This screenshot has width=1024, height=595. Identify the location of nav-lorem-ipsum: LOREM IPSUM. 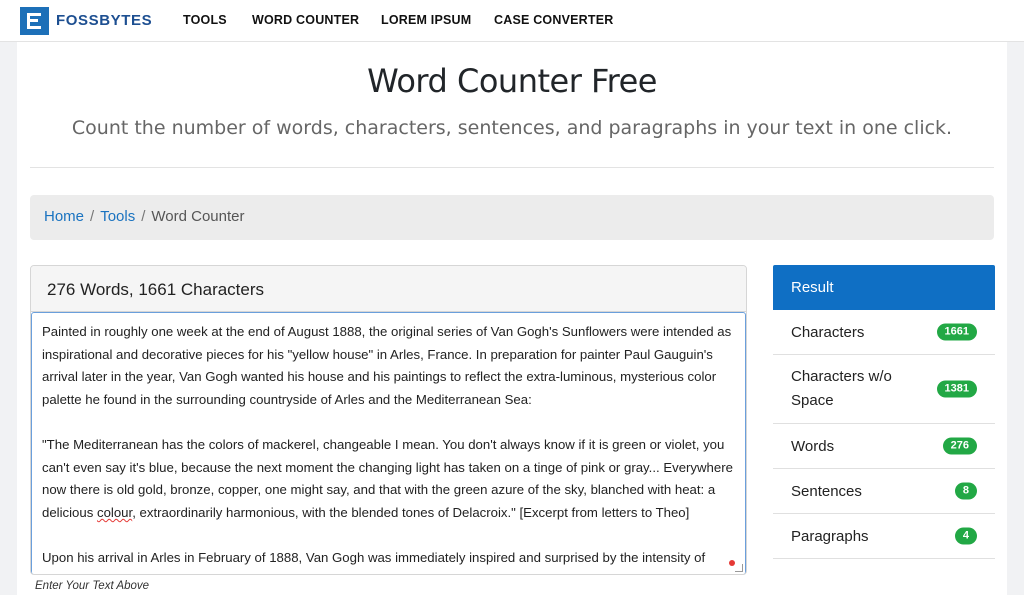
(426, 20).